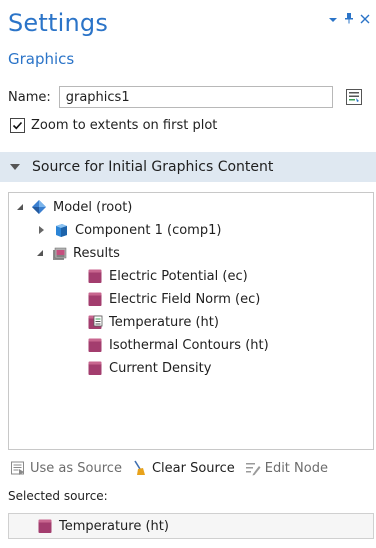  Describe the element at coordinates (41, 59) in the screenshot. I see `panel-subtitle: Graphics` at that location.